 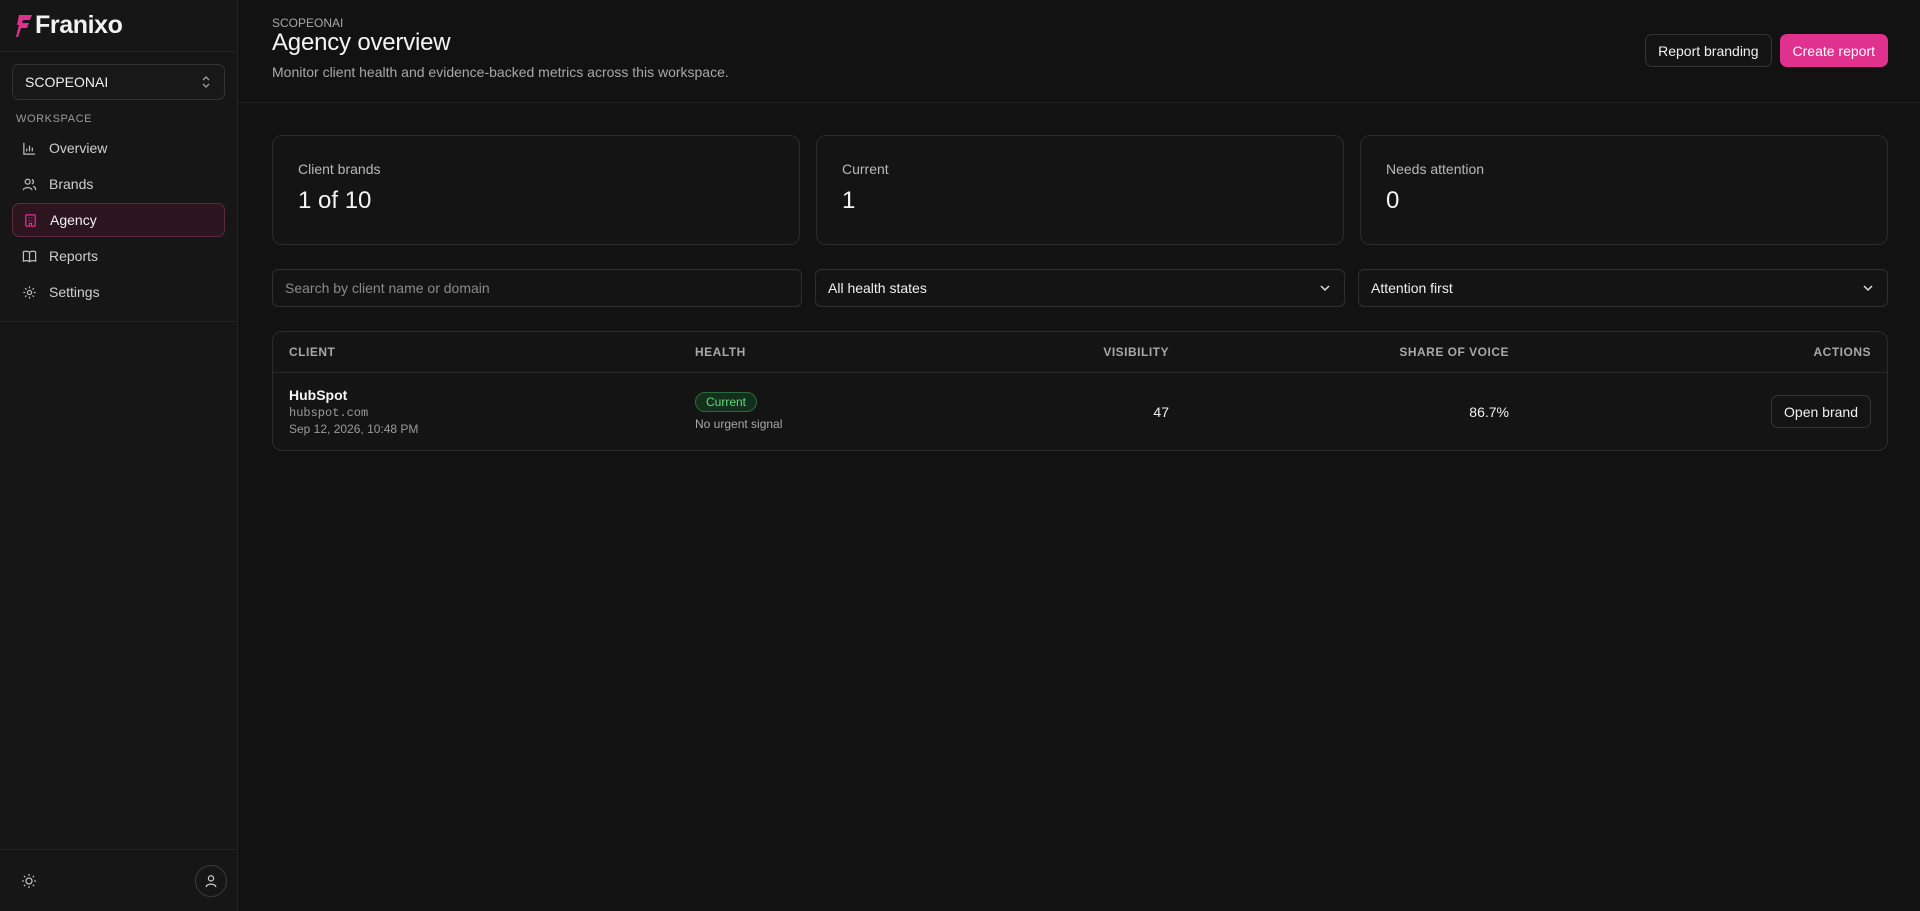 What do you see at coordinates (1690, 411) in the screenshot?
I see `actions-cell: Open brand` at bounding box center [1690, 411].